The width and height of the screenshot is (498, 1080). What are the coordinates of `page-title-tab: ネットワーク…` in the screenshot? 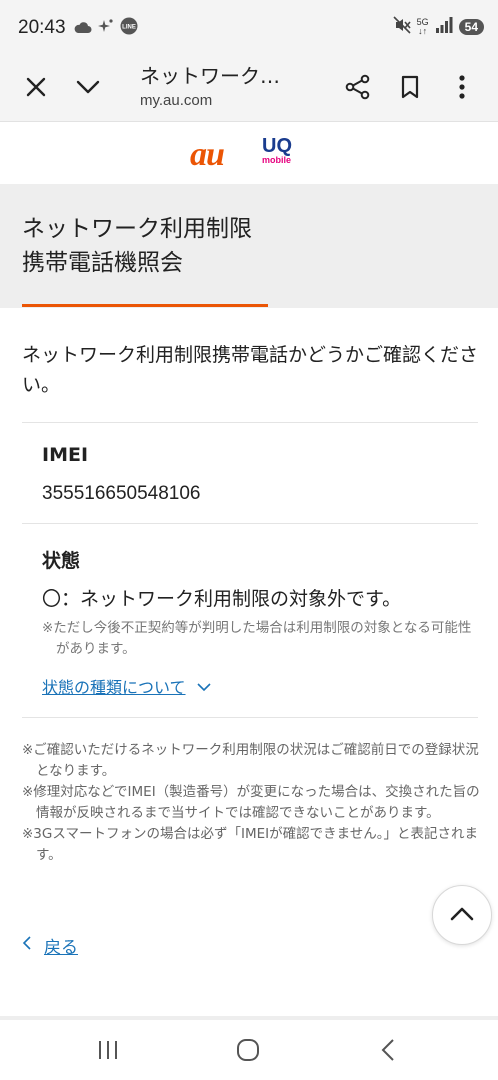 It's located at (210, 76).